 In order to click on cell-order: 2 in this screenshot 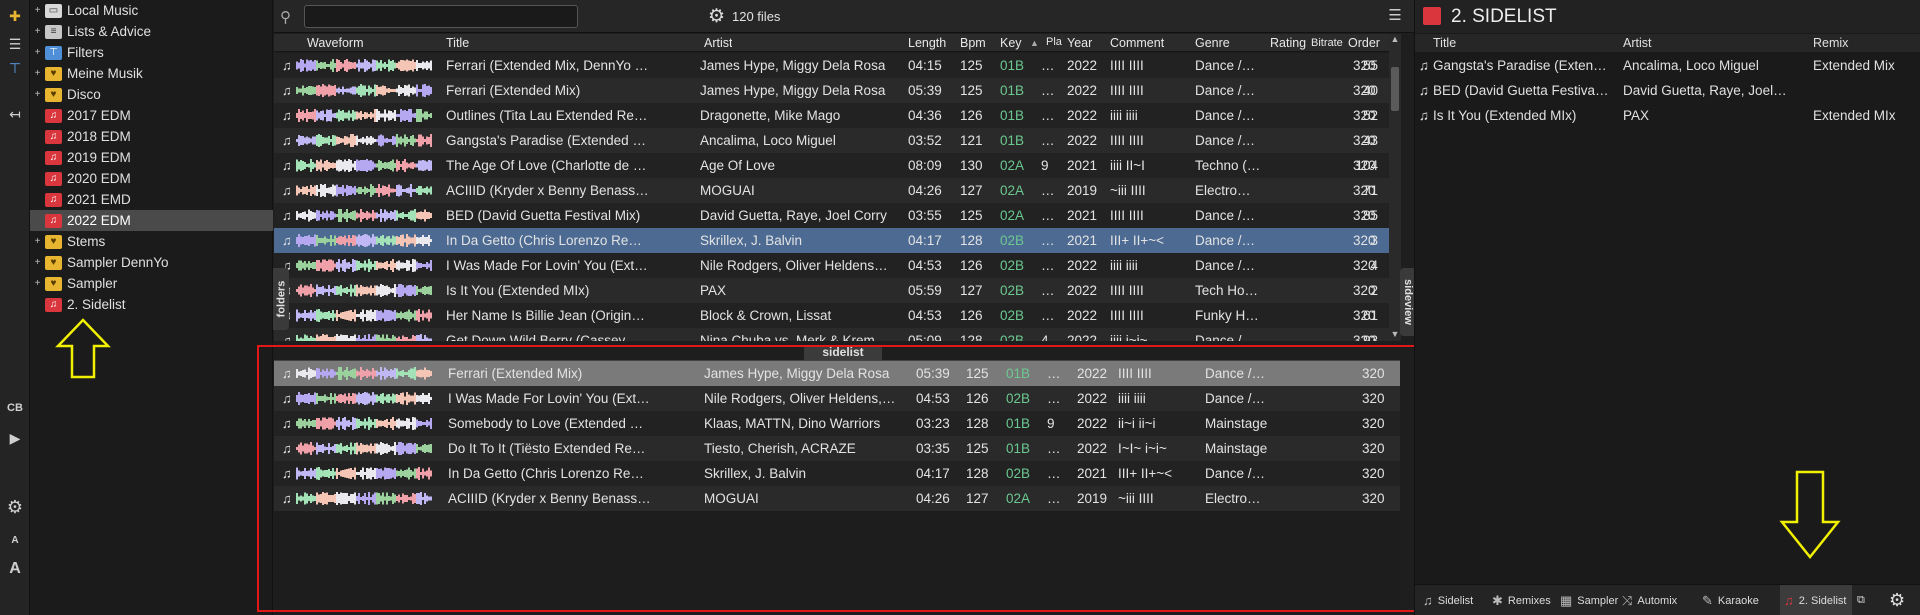, I will do `click(1374, 290)`.